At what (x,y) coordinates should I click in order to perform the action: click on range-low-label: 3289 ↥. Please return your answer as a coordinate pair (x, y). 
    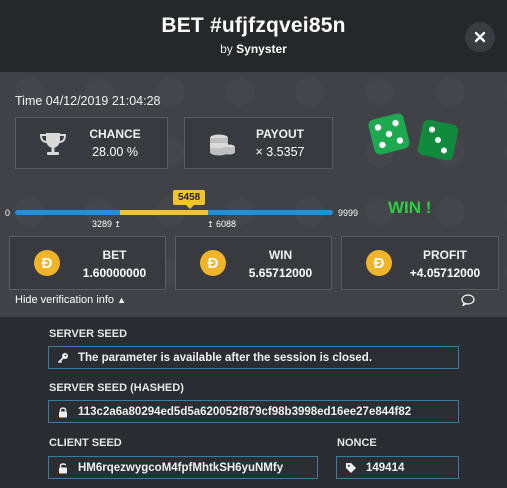
    Looking at the image, I should click on (106, 224).